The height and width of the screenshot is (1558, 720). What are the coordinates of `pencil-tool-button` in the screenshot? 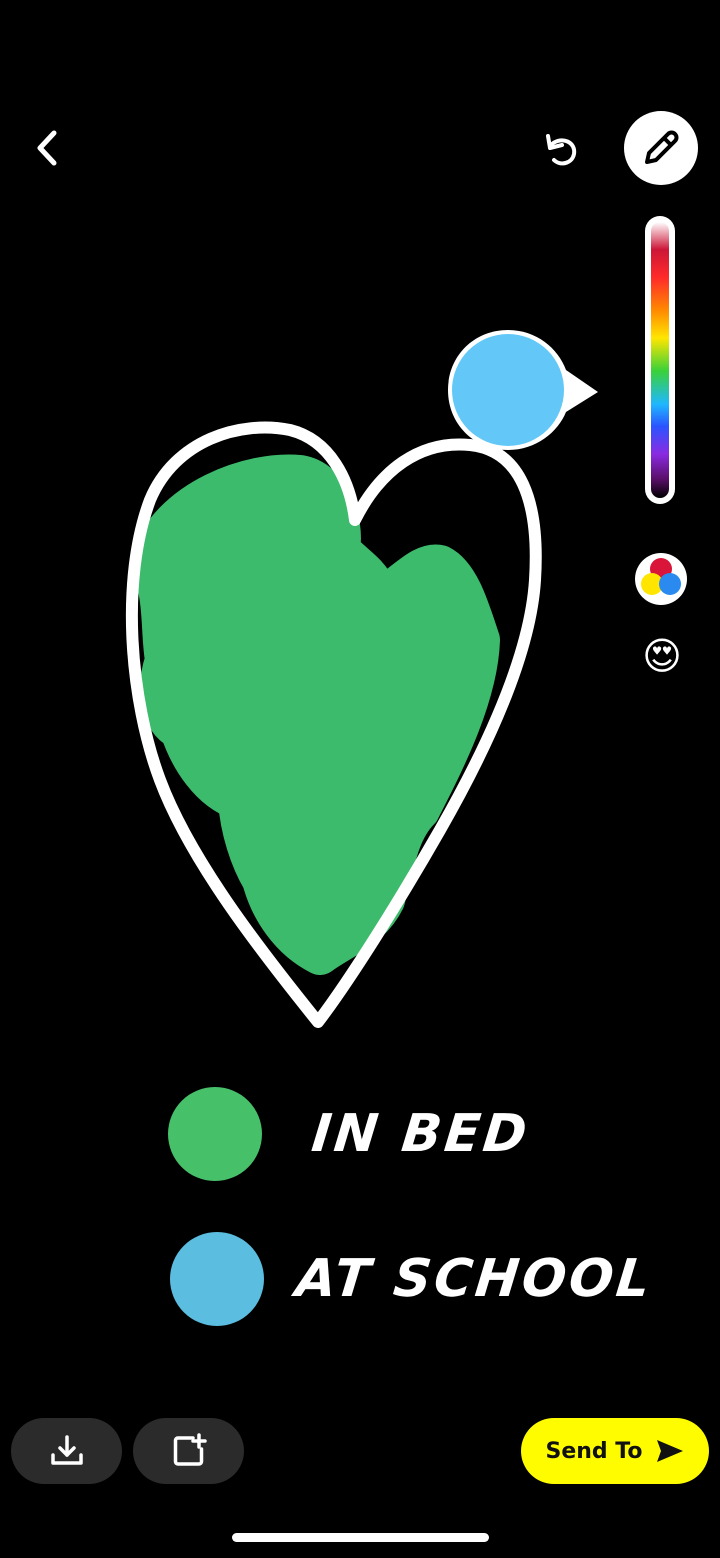 It's located at (661, 148).